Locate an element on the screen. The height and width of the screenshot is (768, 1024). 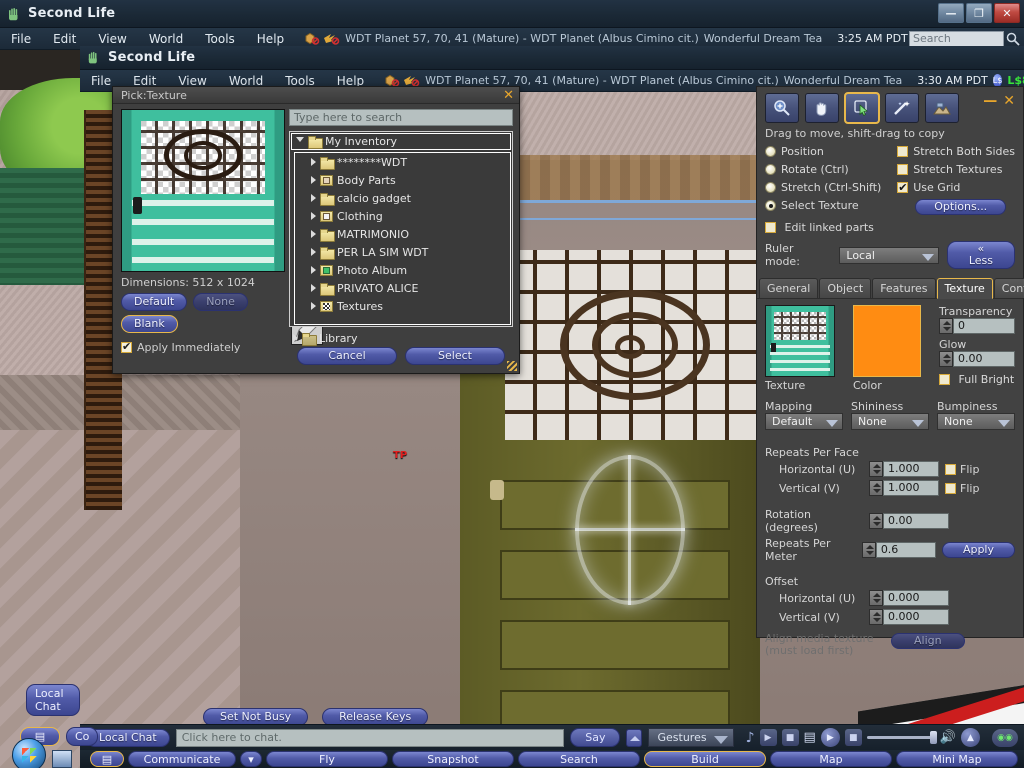
repeats-per-meter-value: 0.6 is located at coordinates (905, 550).